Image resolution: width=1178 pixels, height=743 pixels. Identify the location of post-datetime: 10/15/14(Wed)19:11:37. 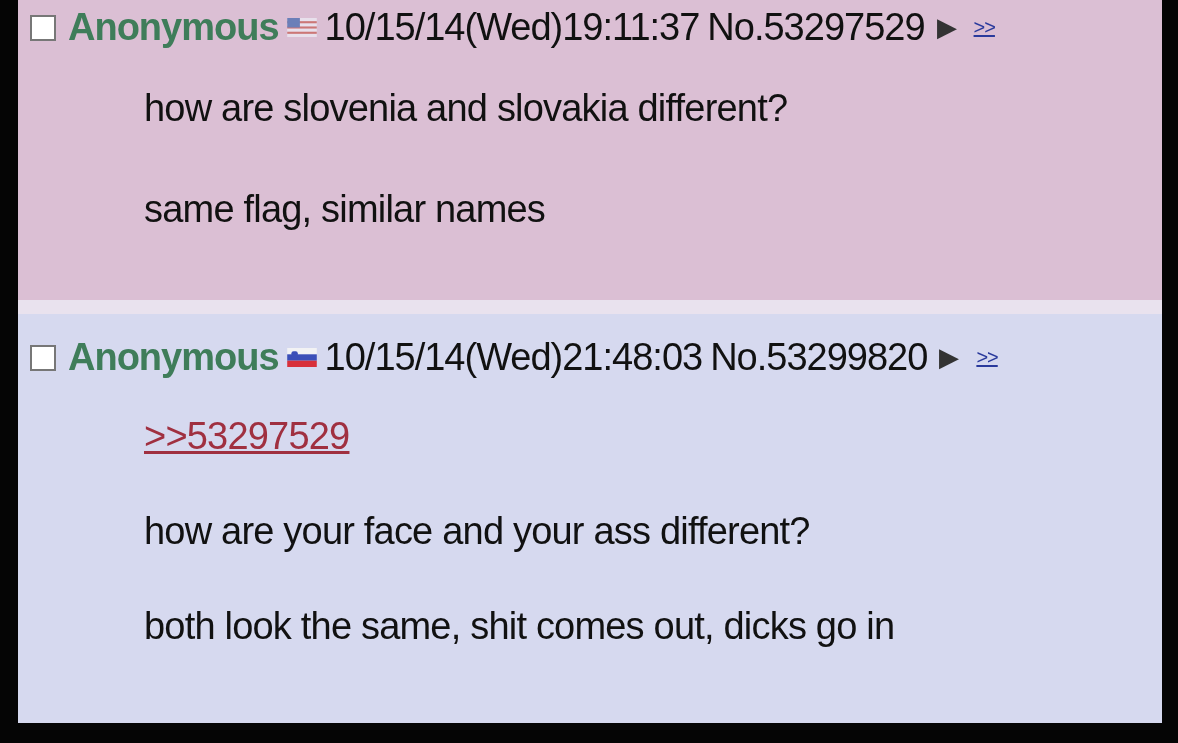
(512, 27).